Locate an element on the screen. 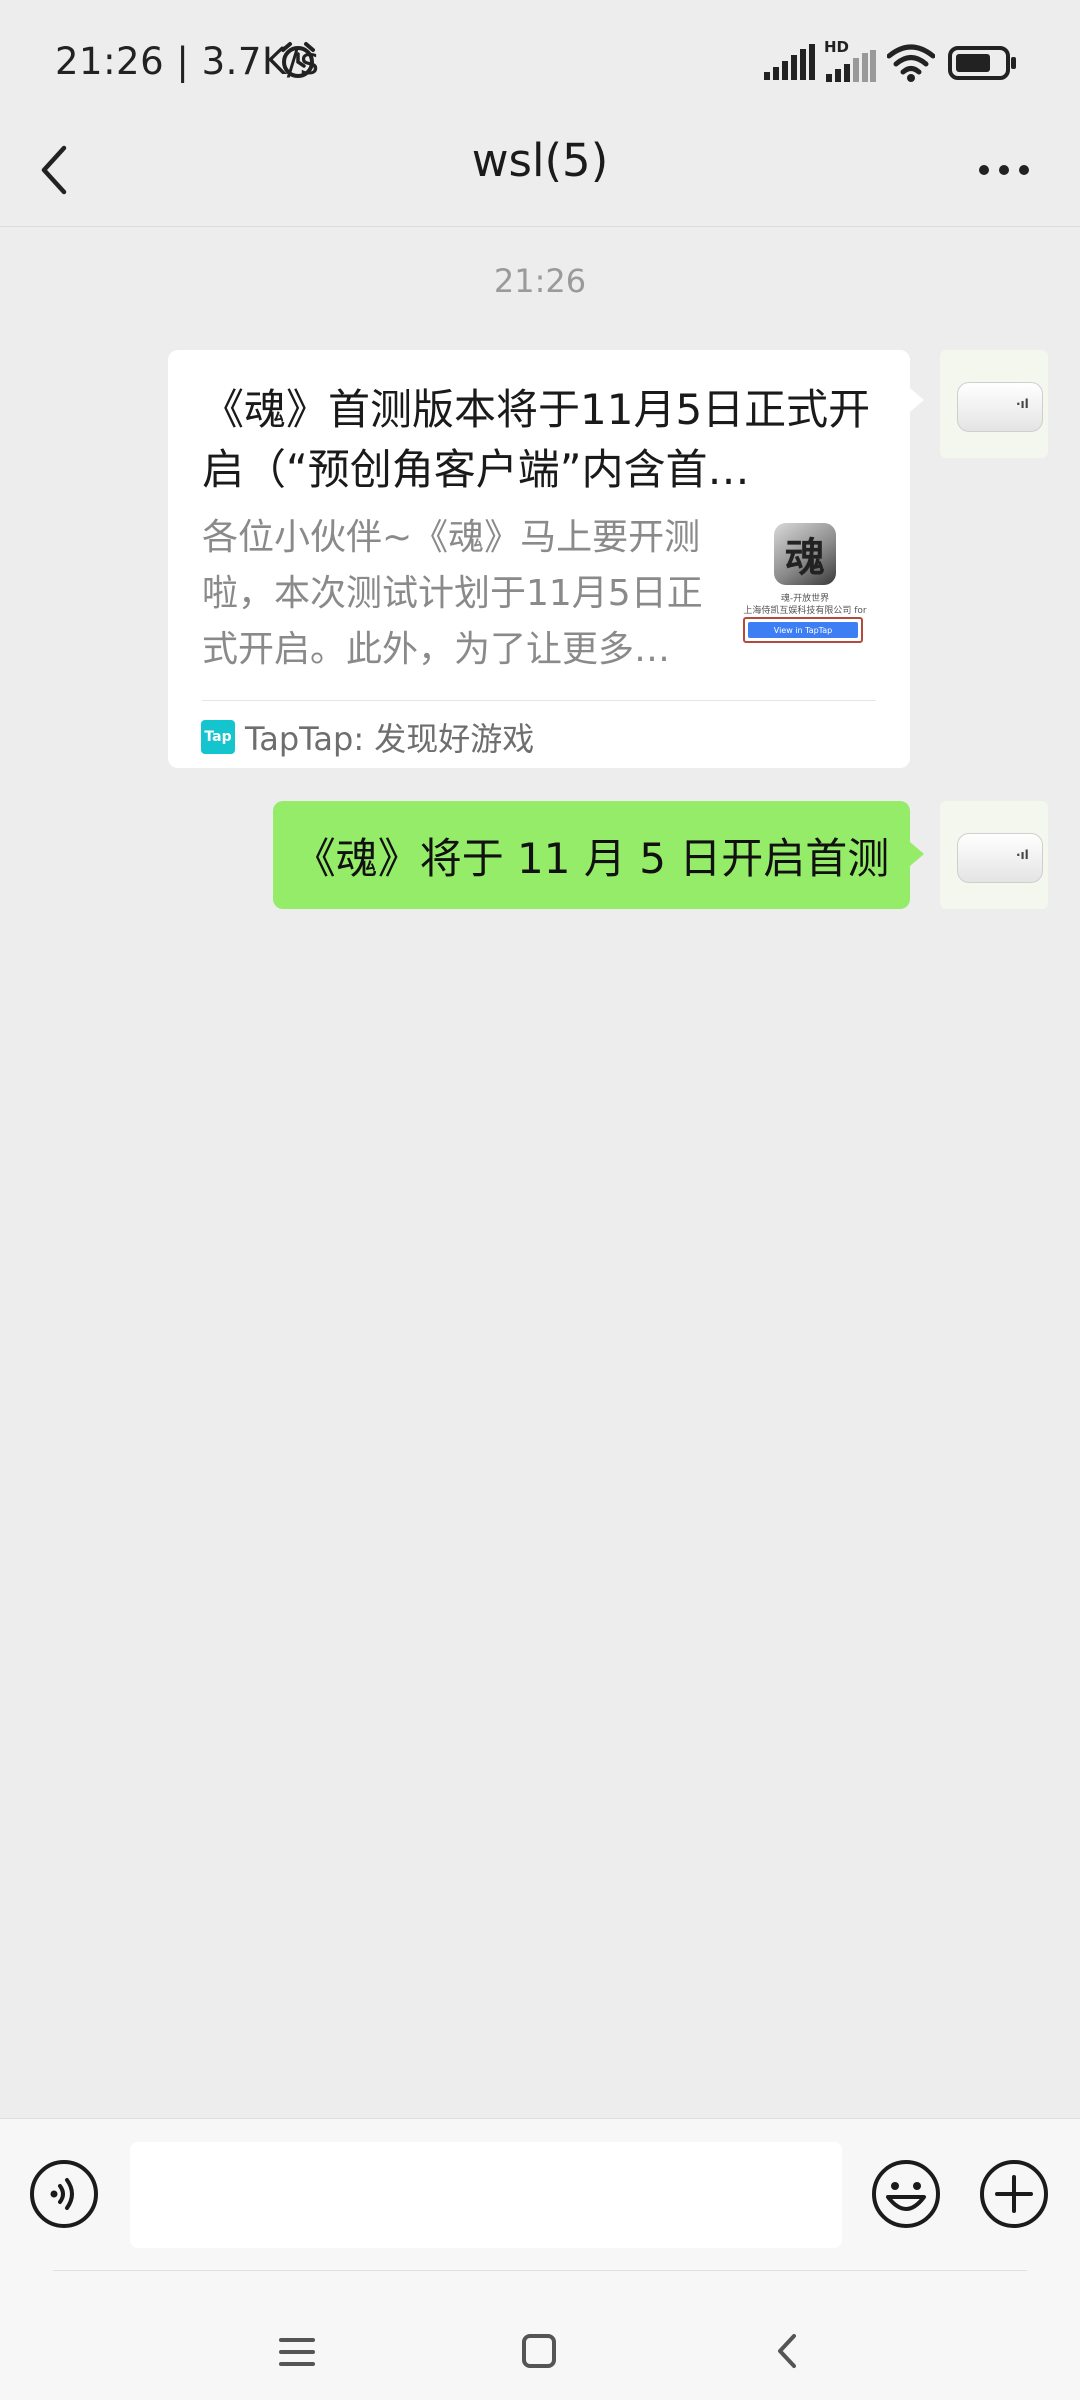 This screenshot has height=2400, width=1080. title-bar: wsl(5) is located at coordinates (540, 172).